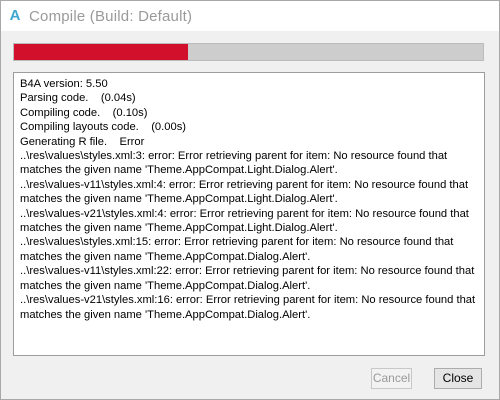 This screenshot has width=500, height=400. Describe the element at coordinates (103, 127) in the screenshot. I see `log-line: Compiling layouts code. (0.00s)` at that location.